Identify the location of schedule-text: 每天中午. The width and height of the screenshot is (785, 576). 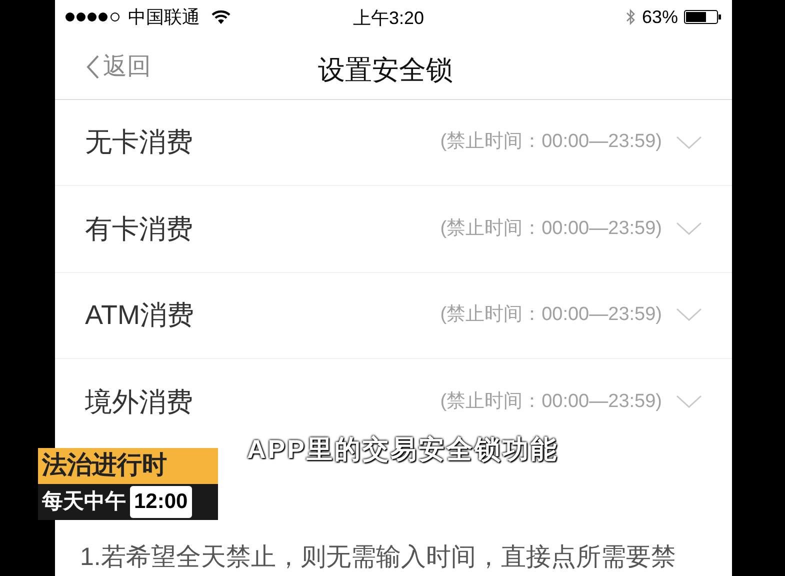
(84, 502).